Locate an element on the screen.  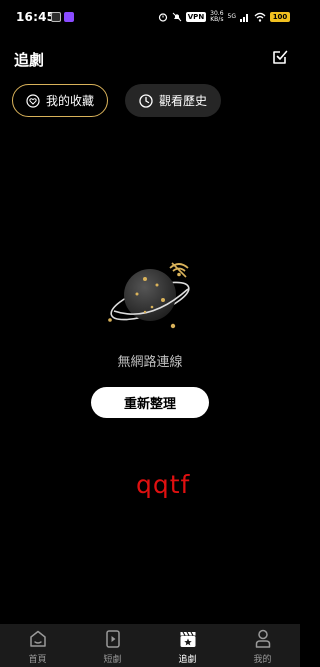
mute-bell-icon is located at coordinates (177, 17).